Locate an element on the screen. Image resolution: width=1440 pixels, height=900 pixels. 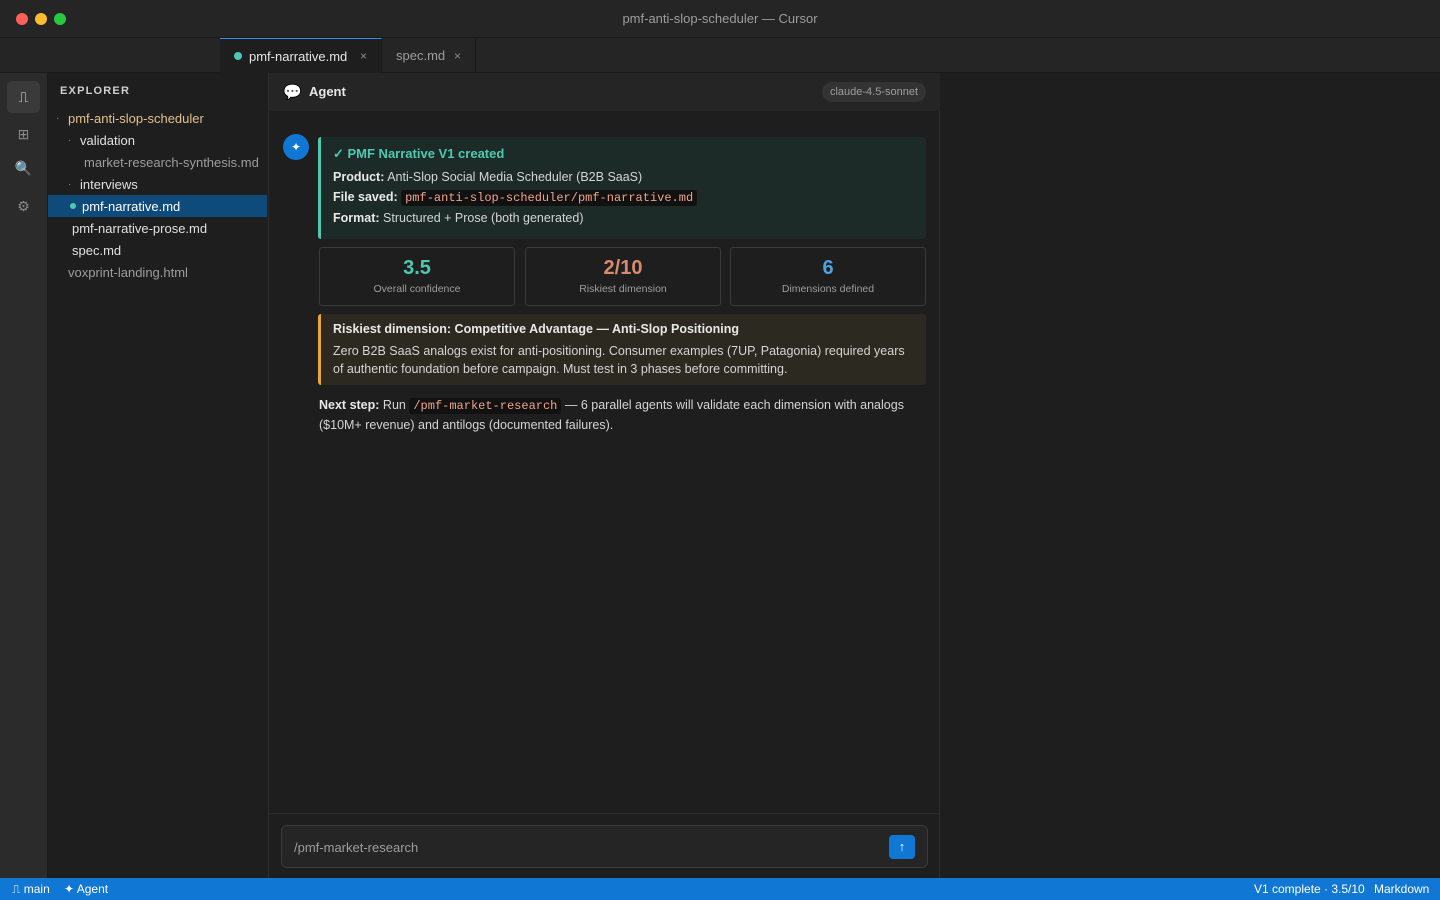
next-step-pre: Run is located at coordinates (394, 405).